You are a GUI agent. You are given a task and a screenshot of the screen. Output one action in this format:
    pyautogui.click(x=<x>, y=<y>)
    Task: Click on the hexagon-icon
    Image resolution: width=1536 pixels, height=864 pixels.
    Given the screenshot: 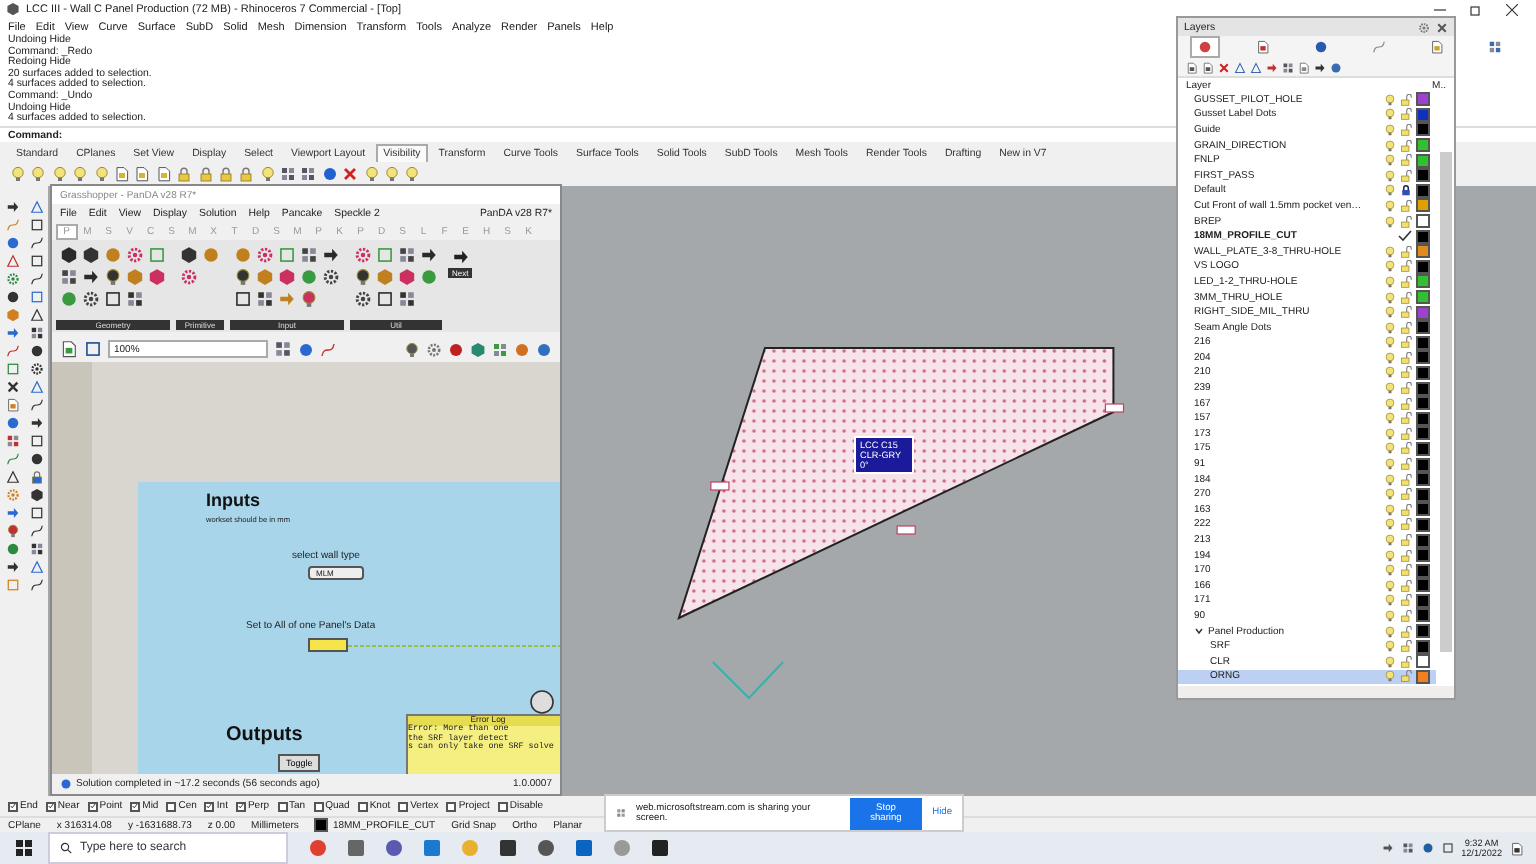 What is the action you would take?
    pyautogui.click(x=36, y=495)
    